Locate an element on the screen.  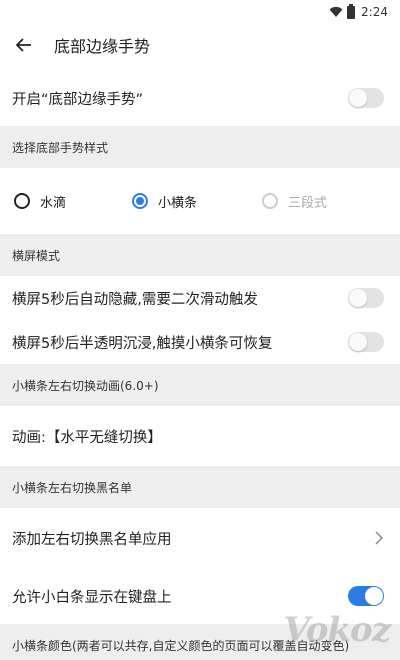
battery-icon is located at coordinates (351, 11).